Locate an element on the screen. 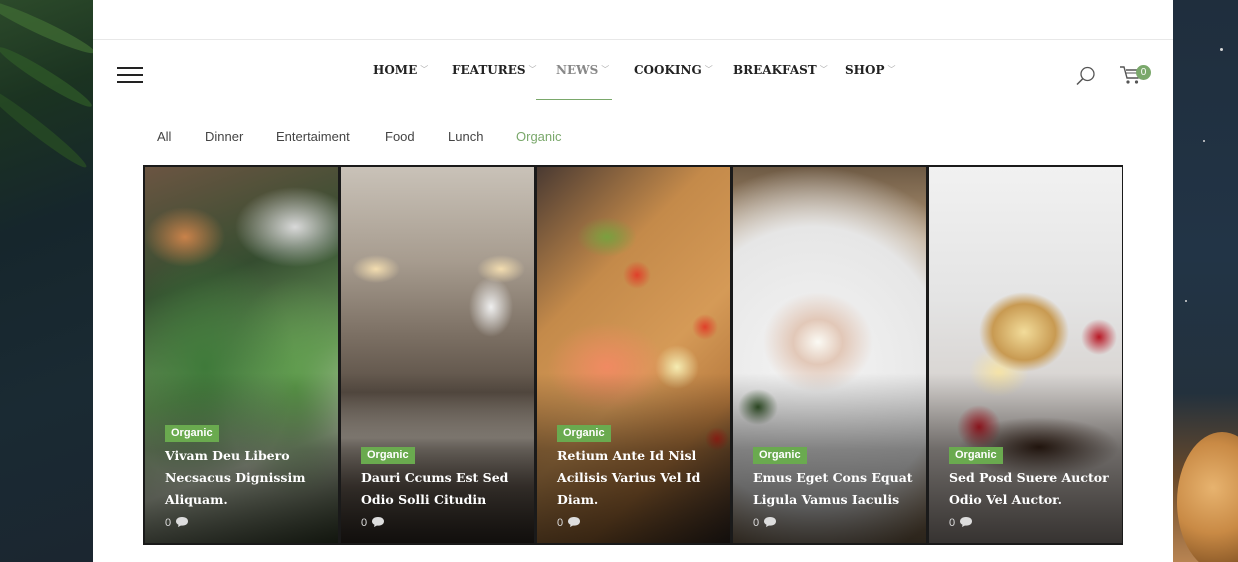  nav-item-shop: SHOP ﹀ is located at coordinates (870, 70).